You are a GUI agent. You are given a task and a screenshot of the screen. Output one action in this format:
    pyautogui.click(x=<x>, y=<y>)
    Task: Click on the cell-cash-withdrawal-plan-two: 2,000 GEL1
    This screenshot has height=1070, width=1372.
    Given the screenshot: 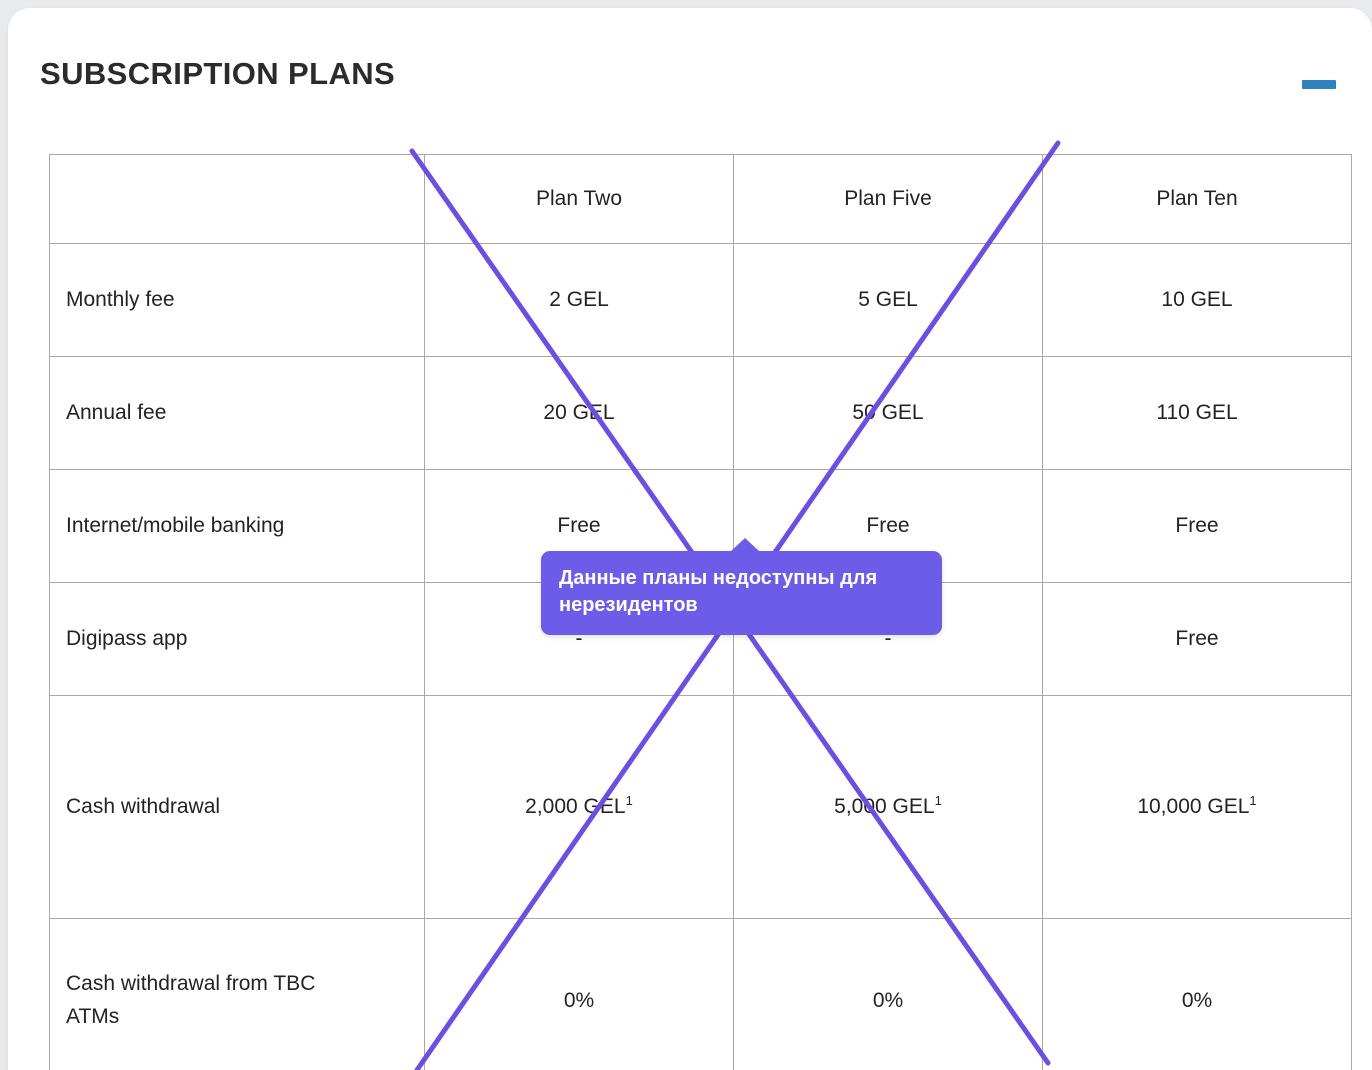 What is the action you would take?
    pyautogui.click(x=579, y=807)
    